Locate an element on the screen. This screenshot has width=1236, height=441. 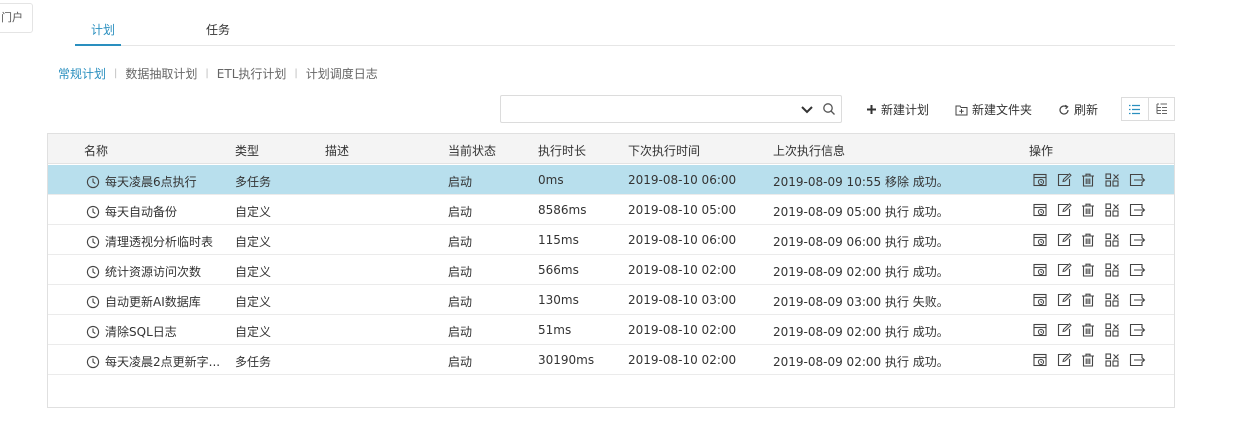
search-icon is located at coordinates (829, 109).